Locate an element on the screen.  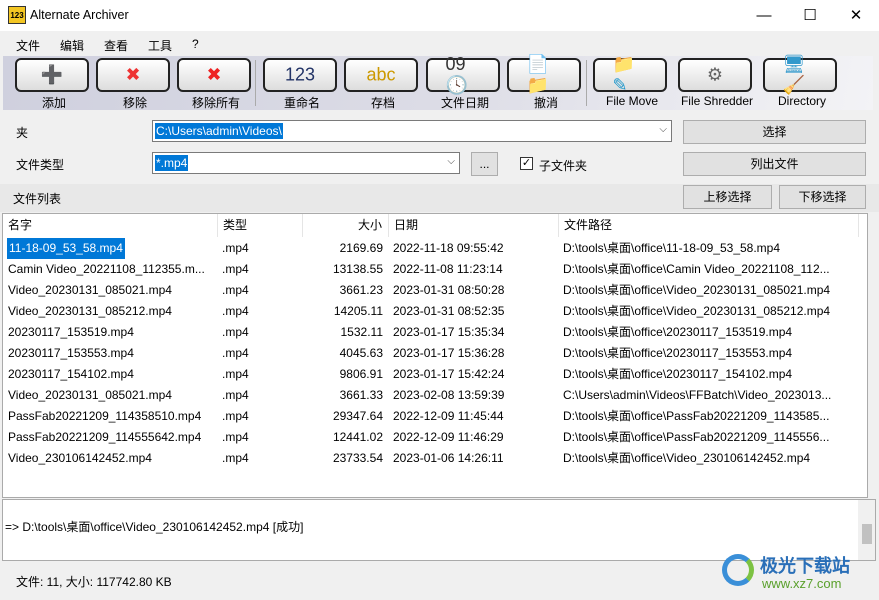
toolbar-button-file-move: 📁✎ is located at coordinates (630, 74).